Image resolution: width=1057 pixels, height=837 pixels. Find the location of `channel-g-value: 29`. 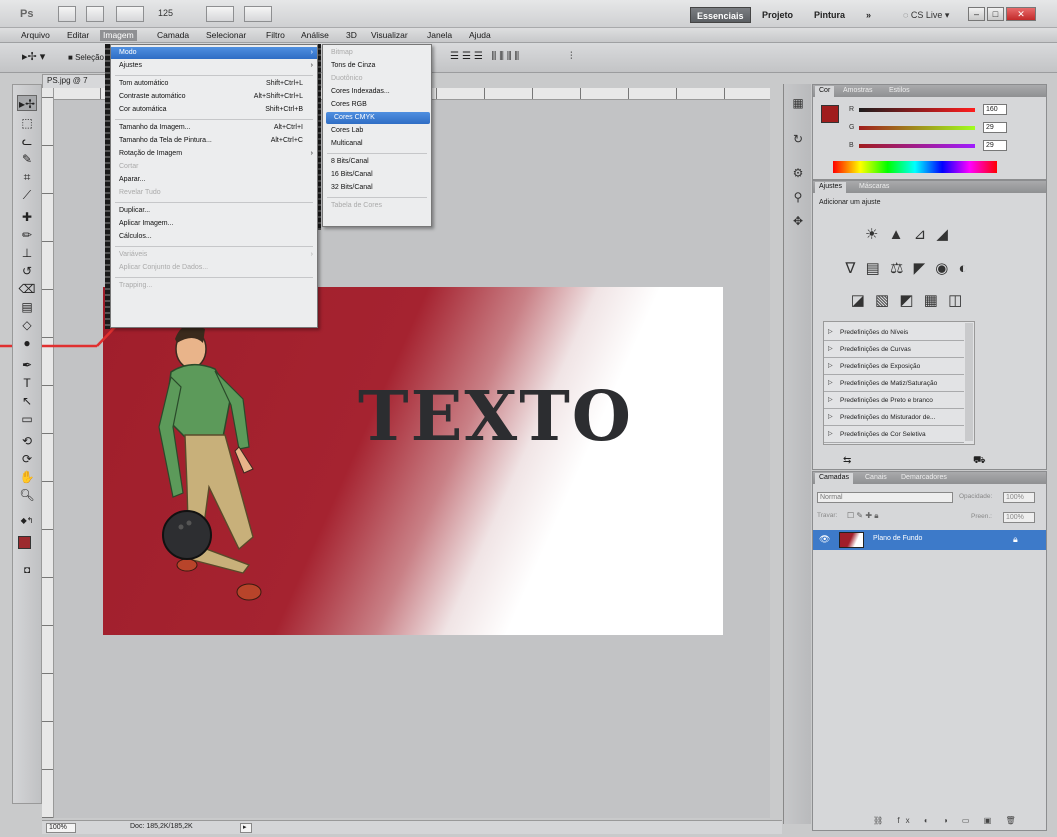

channel-g-value: 29 is located at coordinates (995, 127).